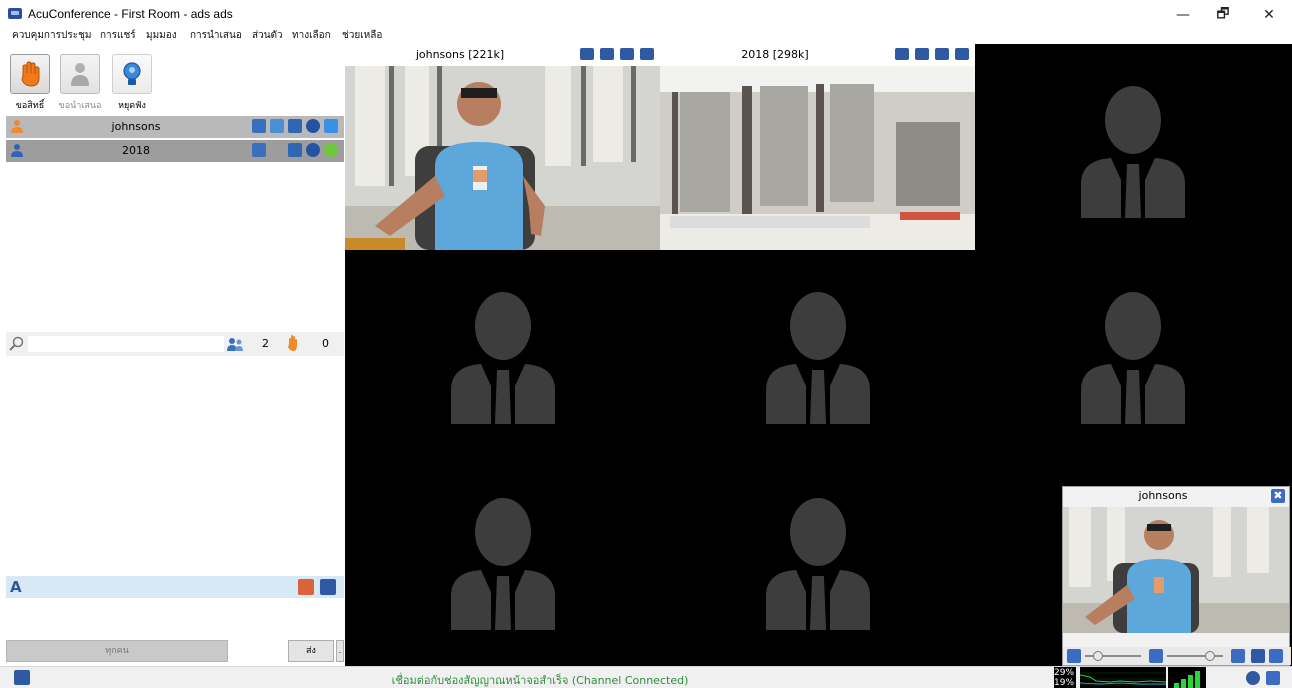 This screenshot has height=688, width=1292. What do you see at coordinates (235, 344) in the screenshot?
I see `users-icon` at bounding box center [235, 344].